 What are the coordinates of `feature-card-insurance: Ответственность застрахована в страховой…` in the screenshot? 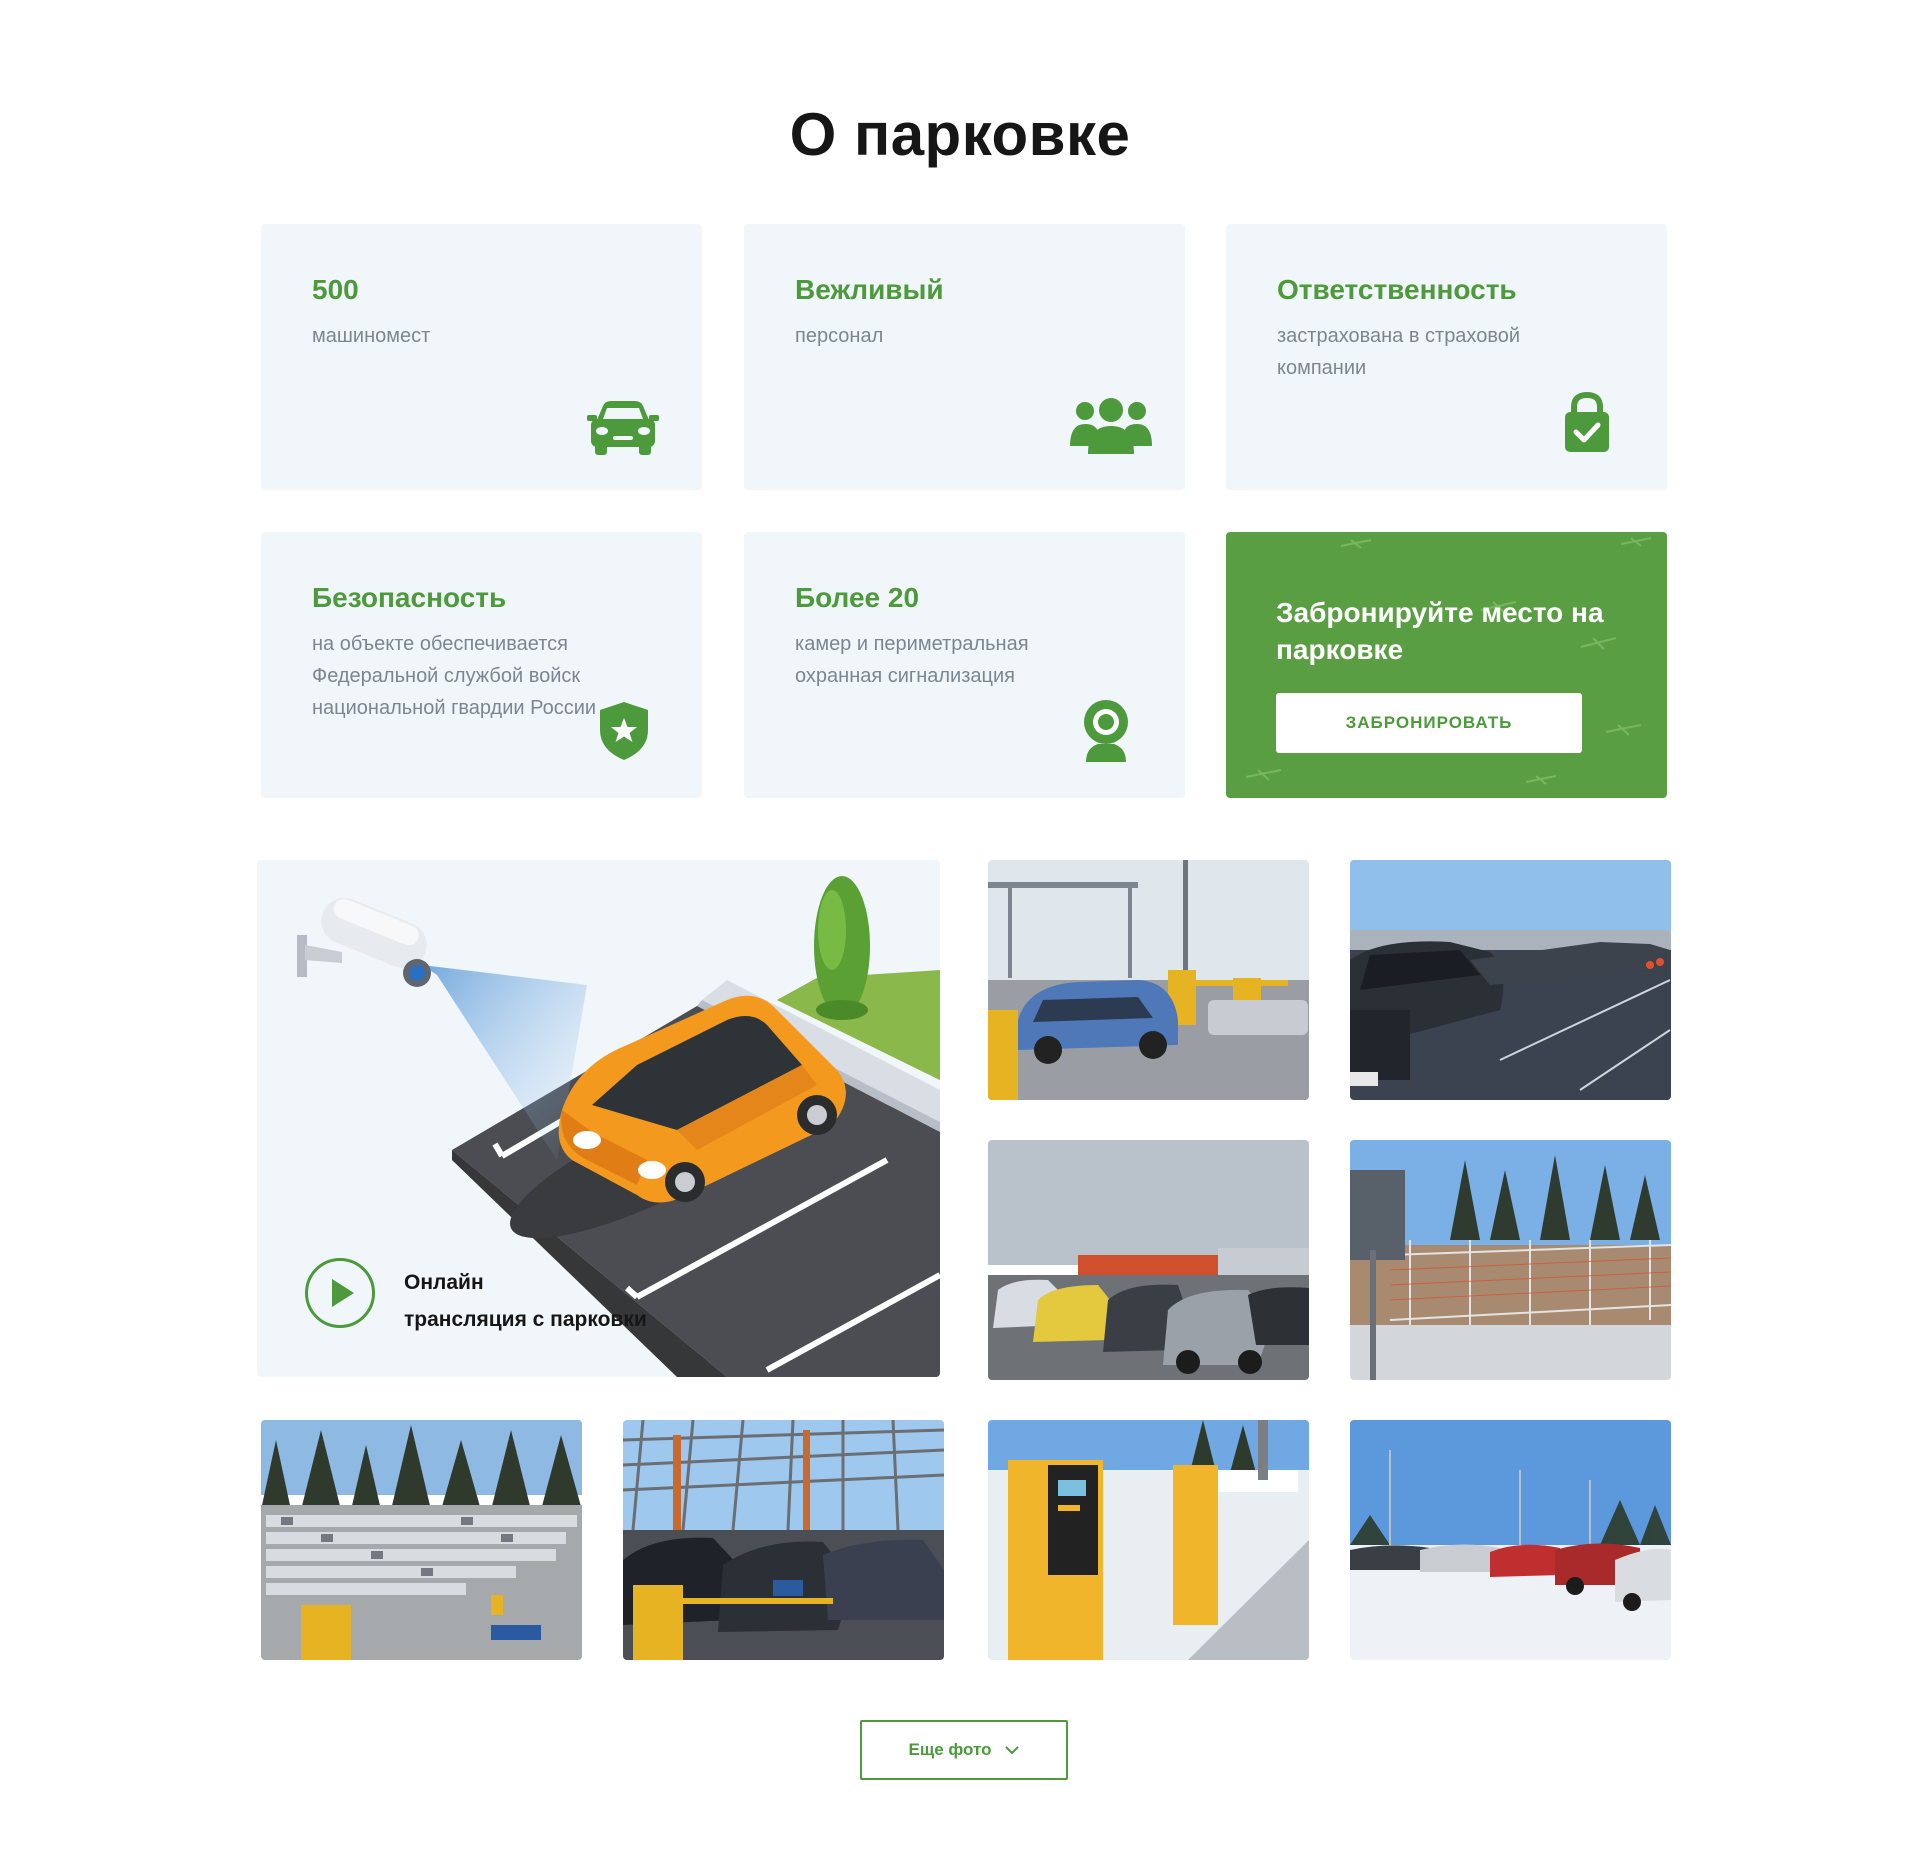 It's located at (1446, 357).